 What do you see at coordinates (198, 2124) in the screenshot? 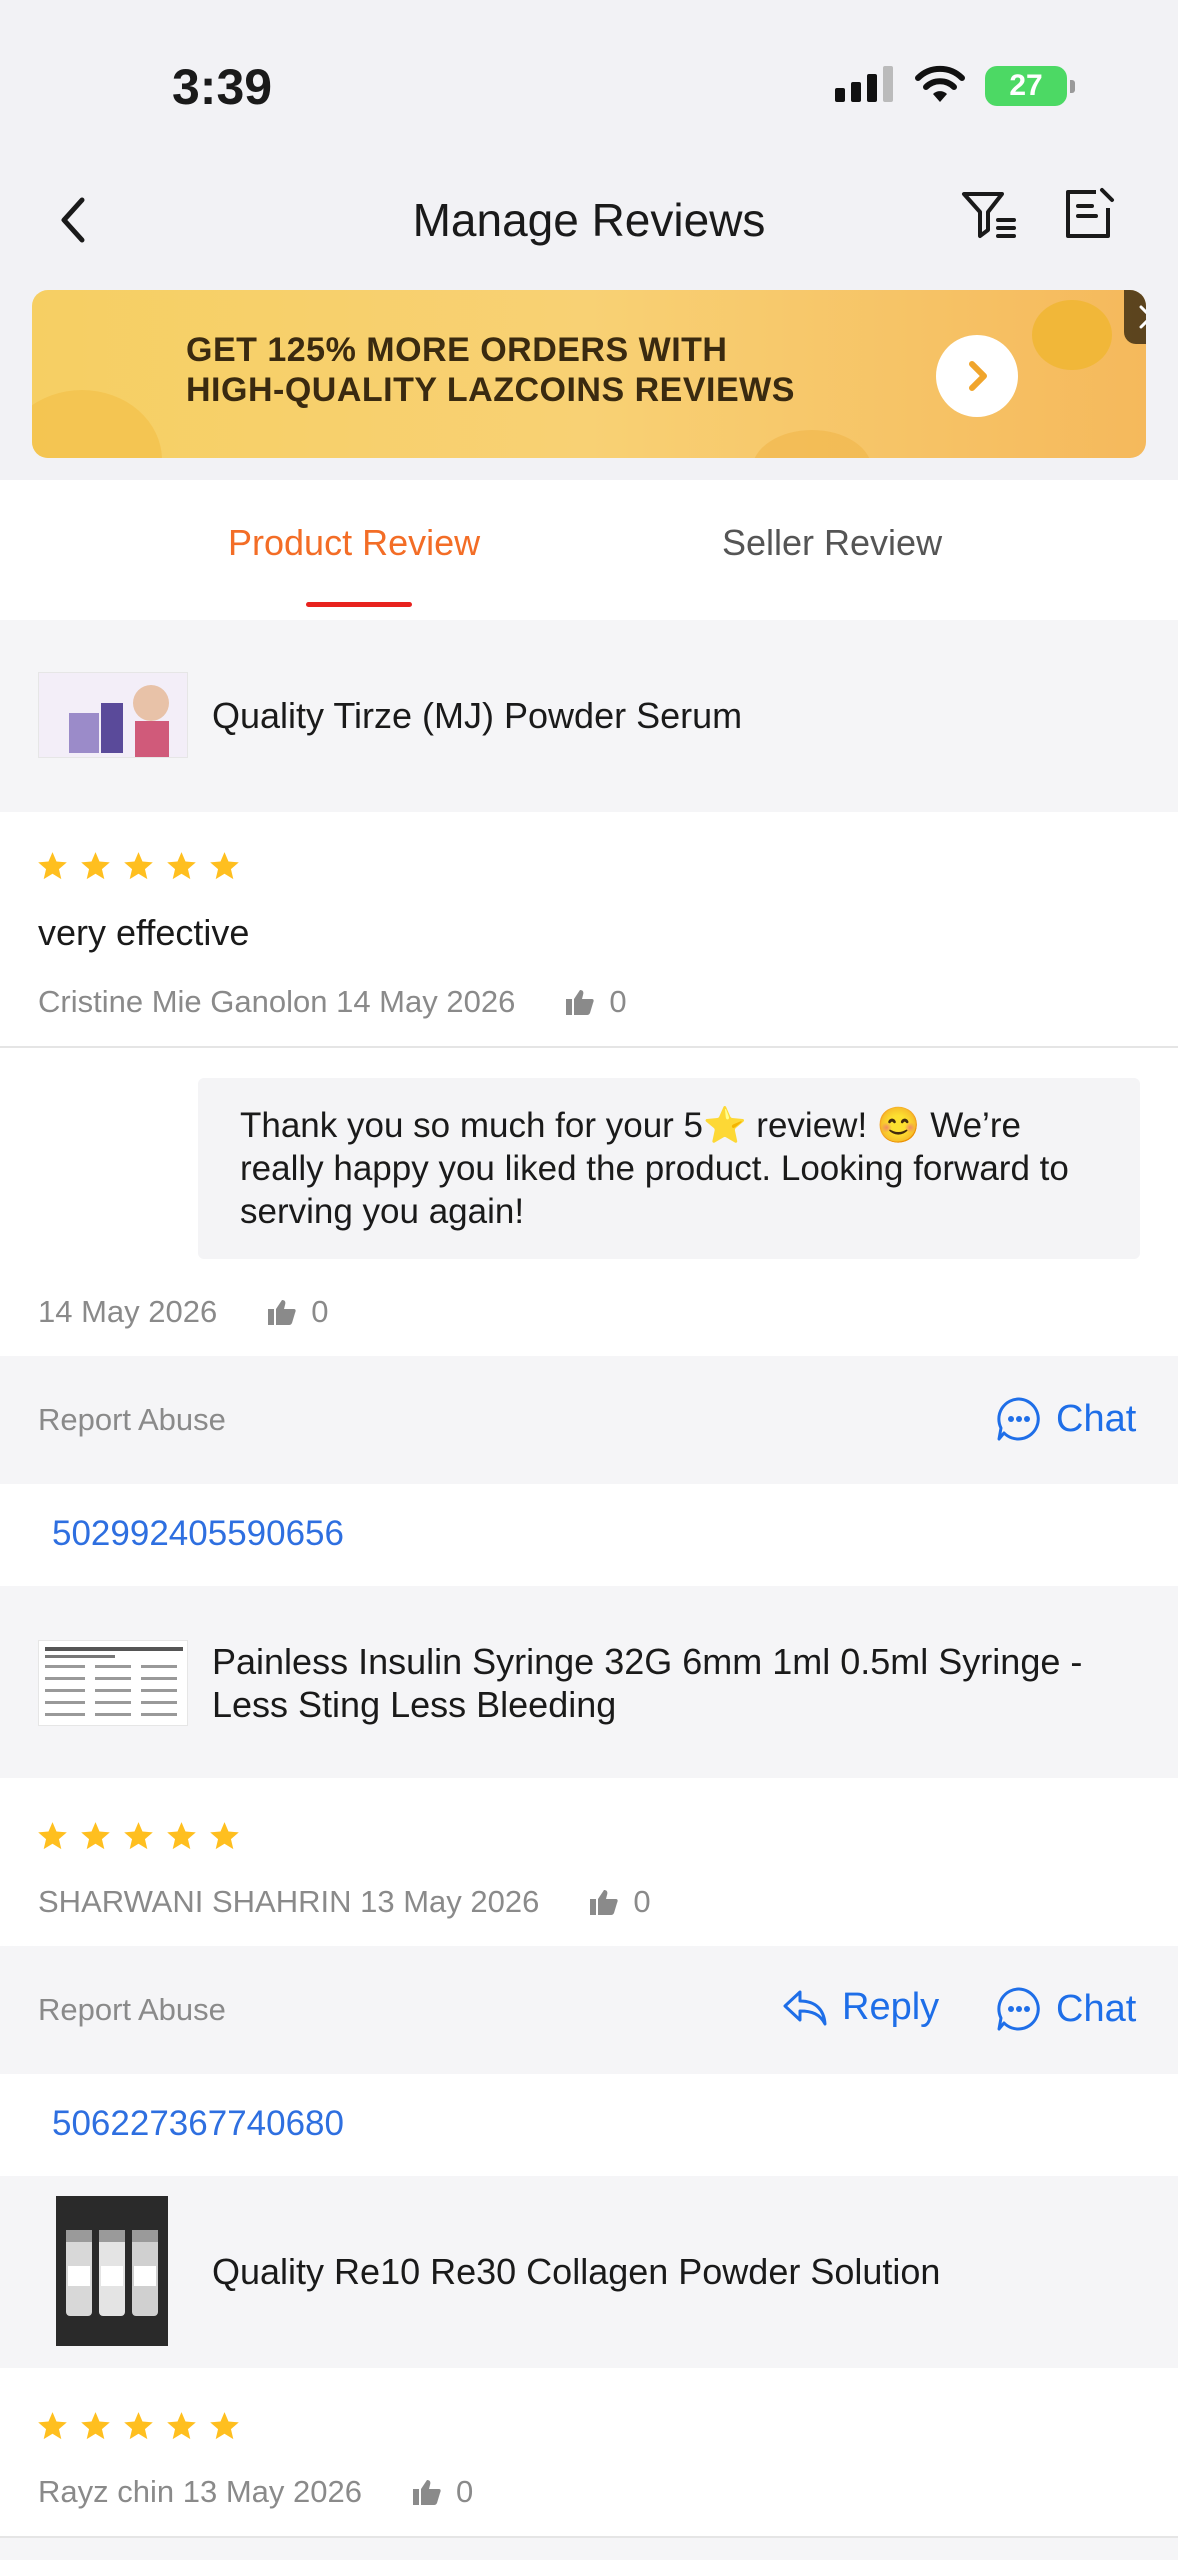
I see `order-id-link: 506227367740680` at bounding box center [198, 2124].